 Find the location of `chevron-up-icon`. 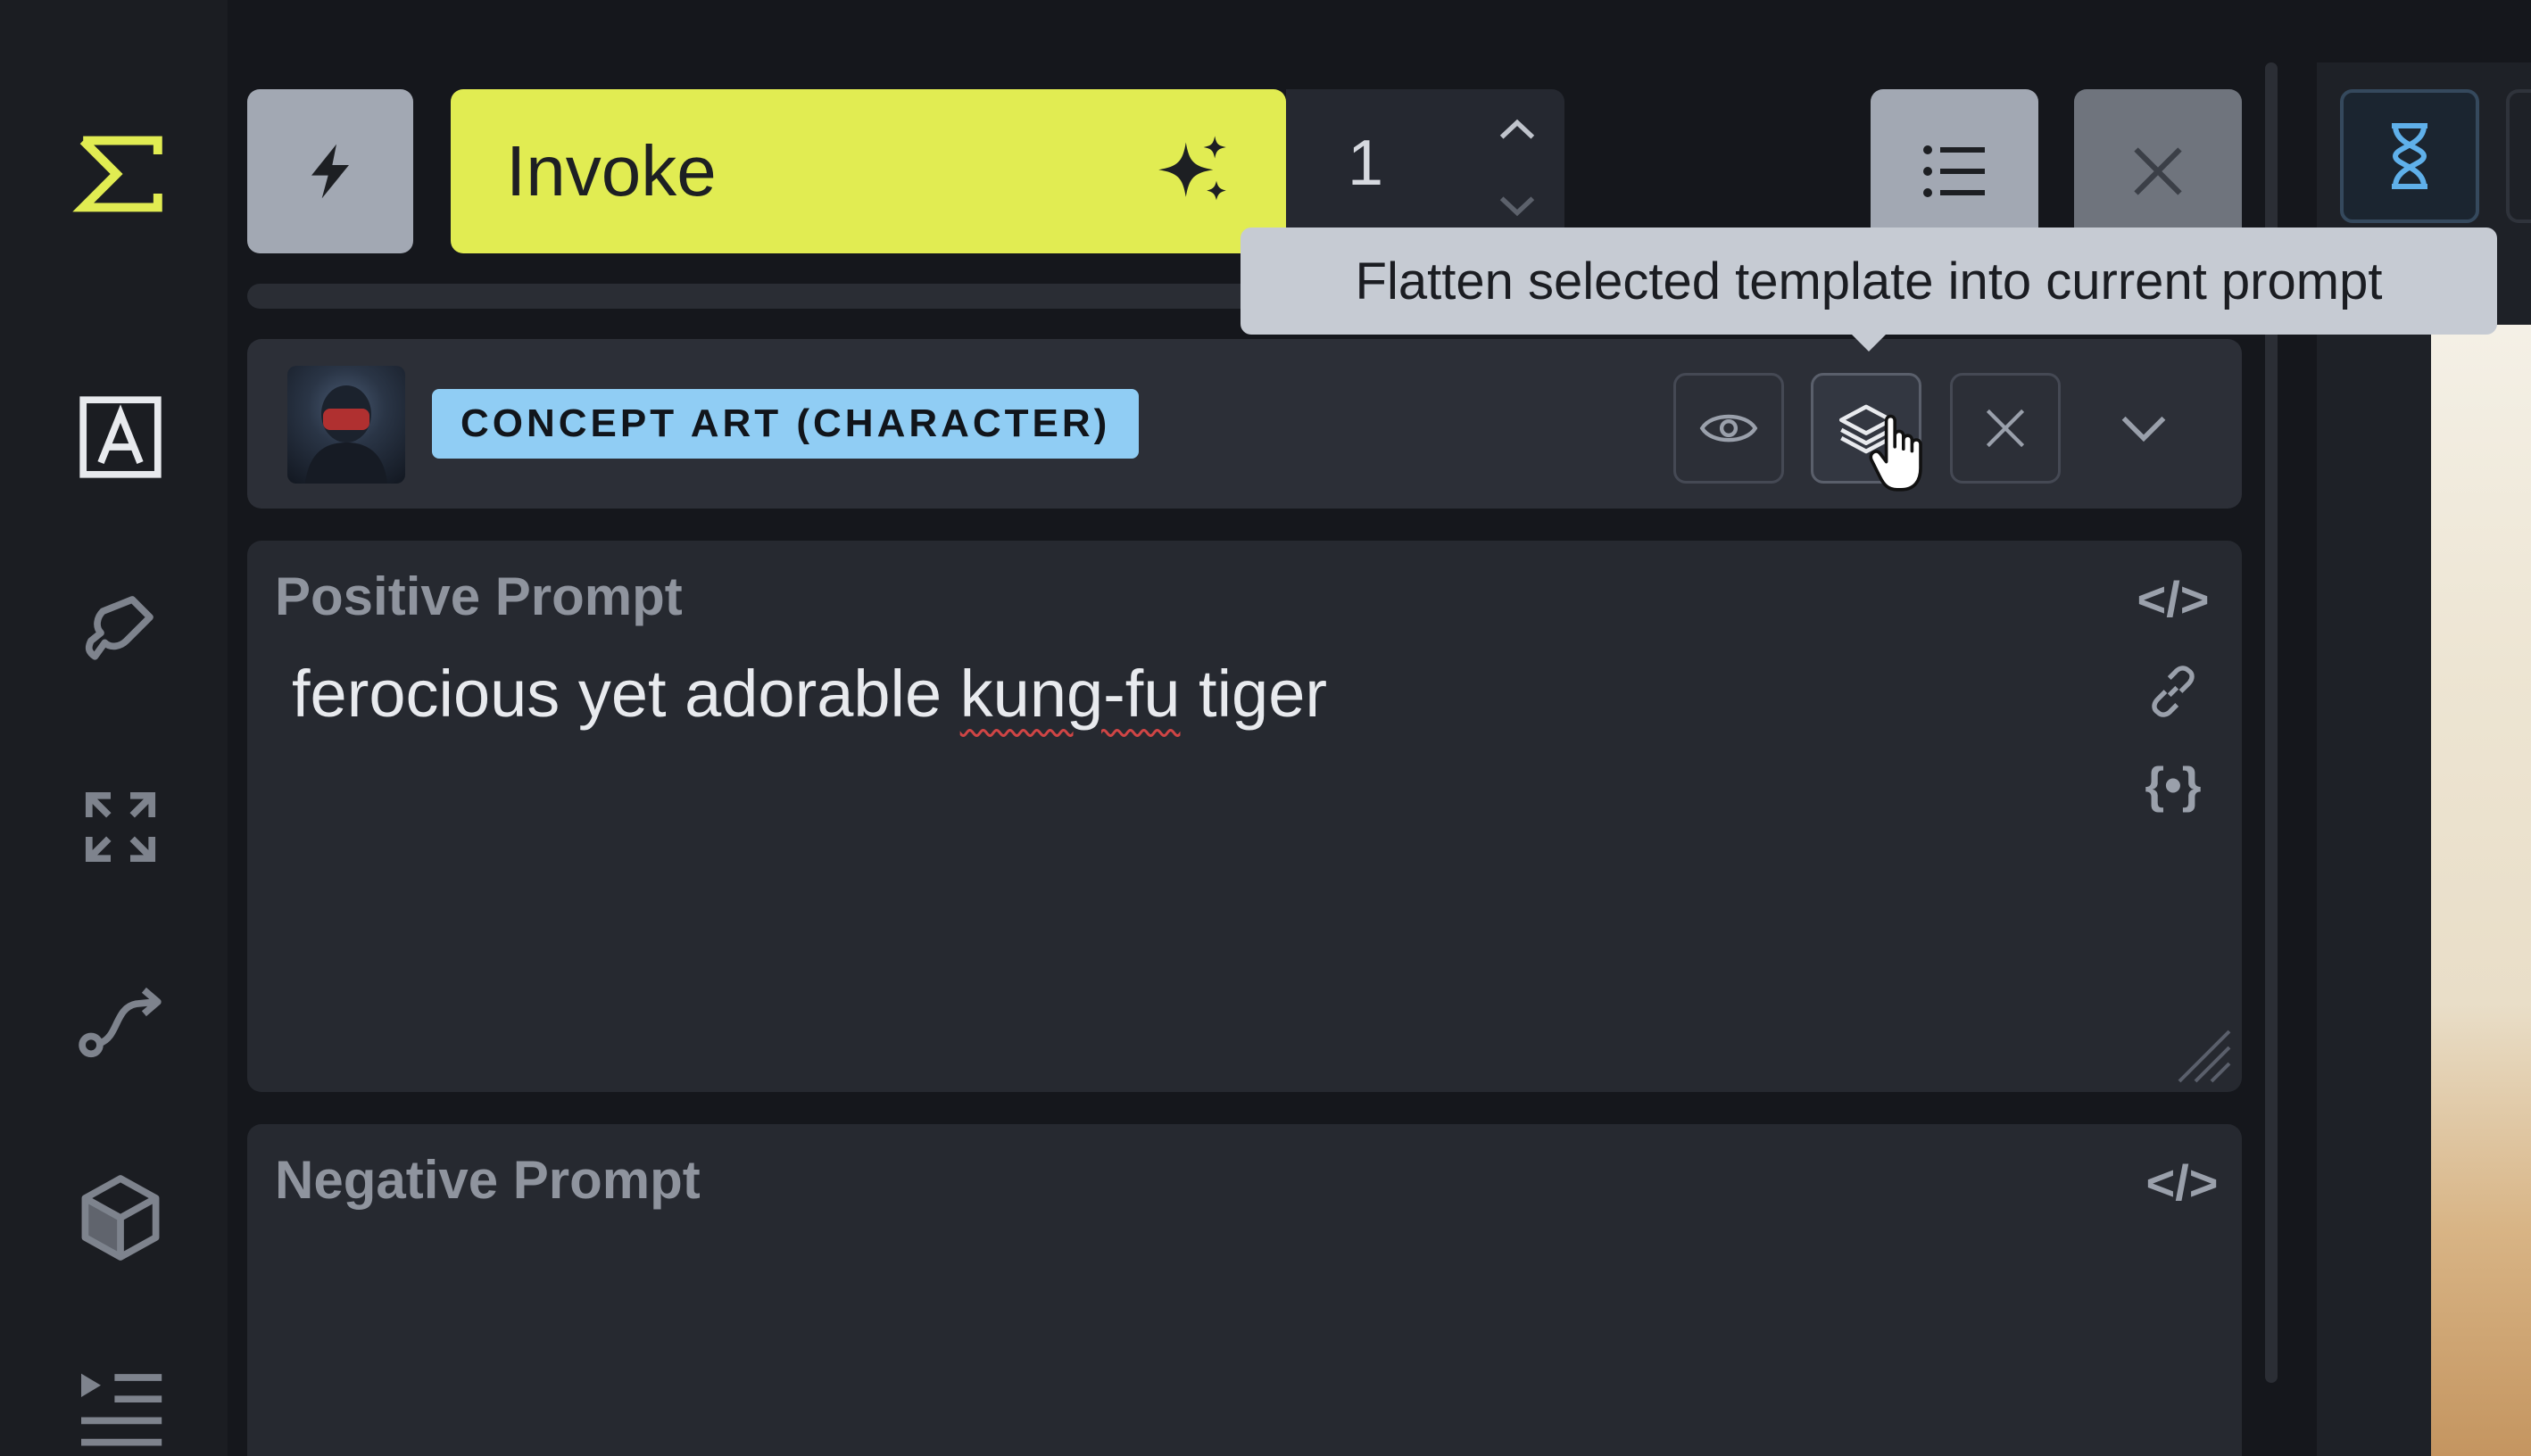

chevron-up-icon is located at coordinates (1517, 132).